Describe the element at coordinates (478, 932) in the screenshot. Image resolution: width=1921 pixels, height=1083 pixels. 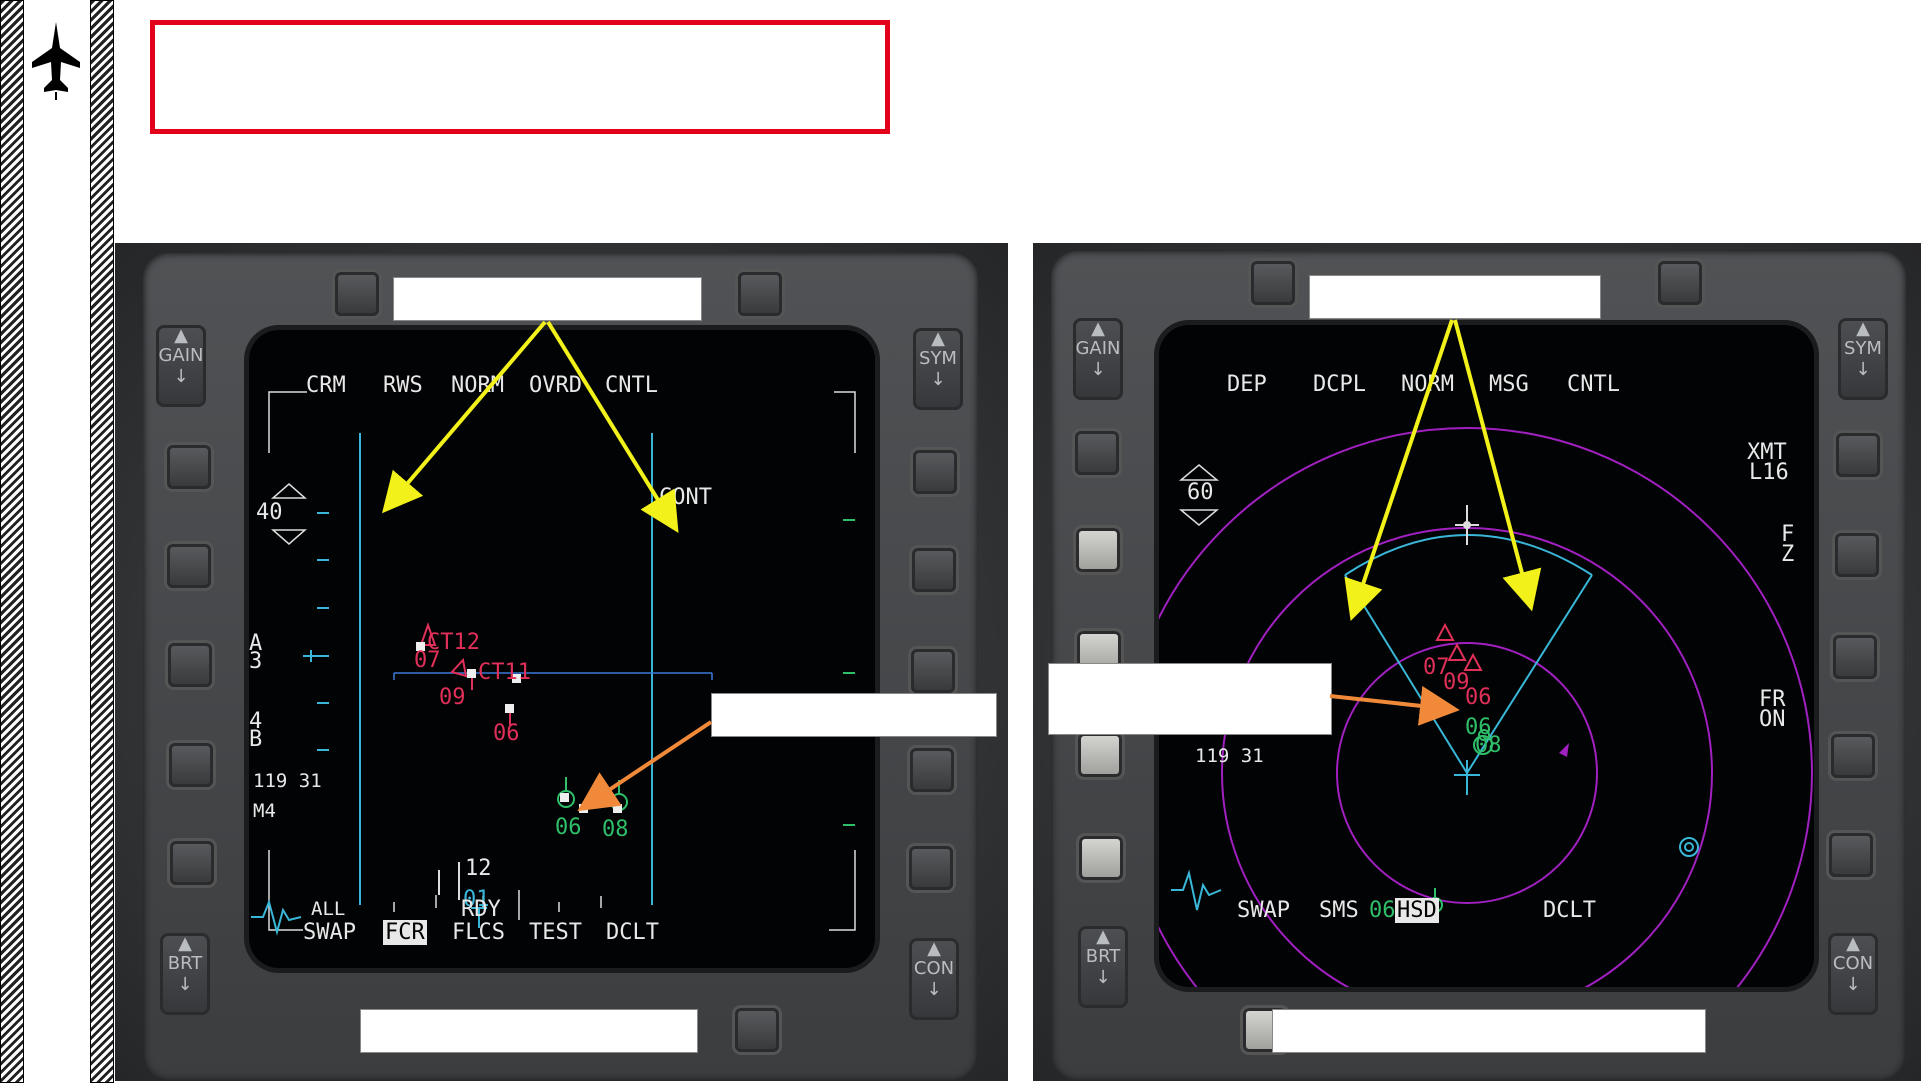
I see `osb-label-flcs: FLCS` at that location.